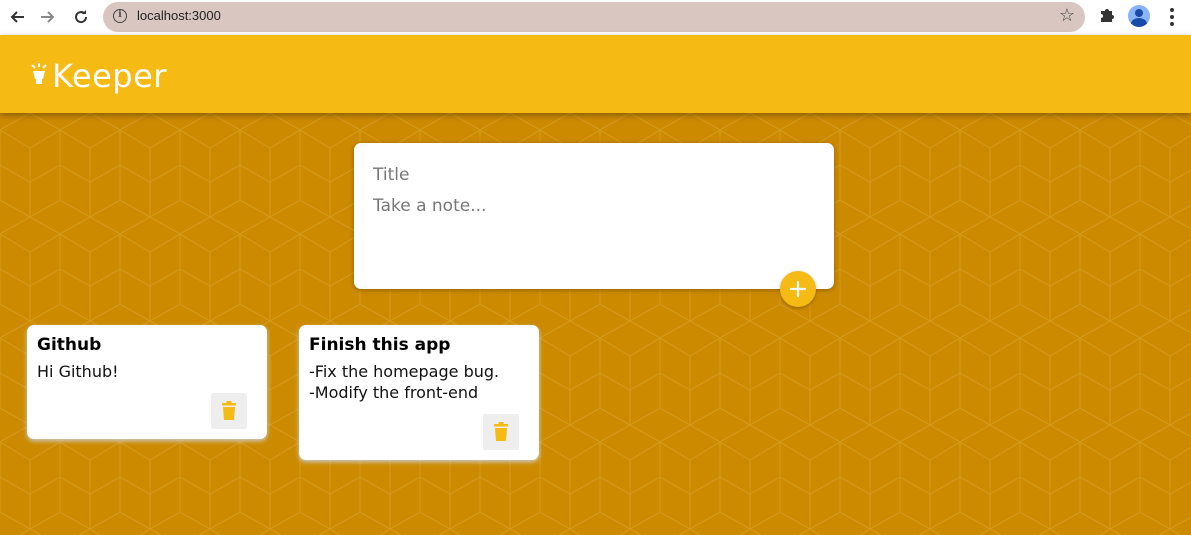 The width and height of the screenshot is (1191, 535). I want to click on note-title: Github, so click(69, 345).